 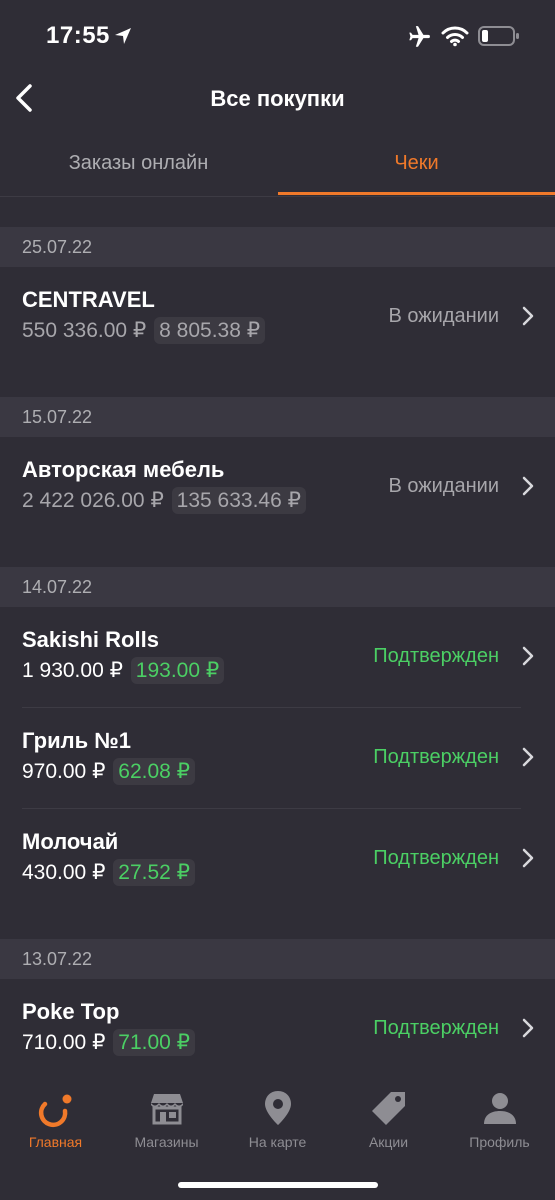 I want to click on status-time: 17:55, so click(x=78, y=35).